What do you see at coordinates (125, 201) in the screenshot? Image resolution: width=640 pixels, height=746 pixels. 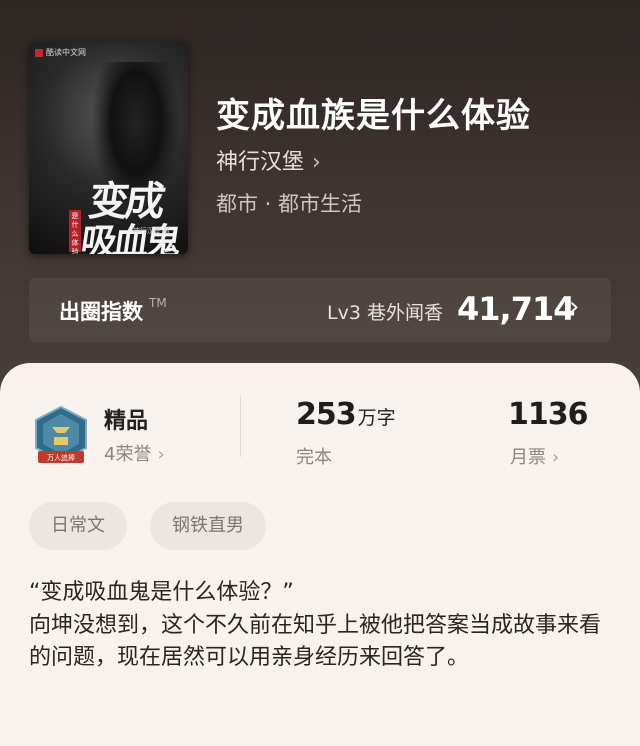 I see `cover-title-line1: 变成` at bounding box center [125, 201].